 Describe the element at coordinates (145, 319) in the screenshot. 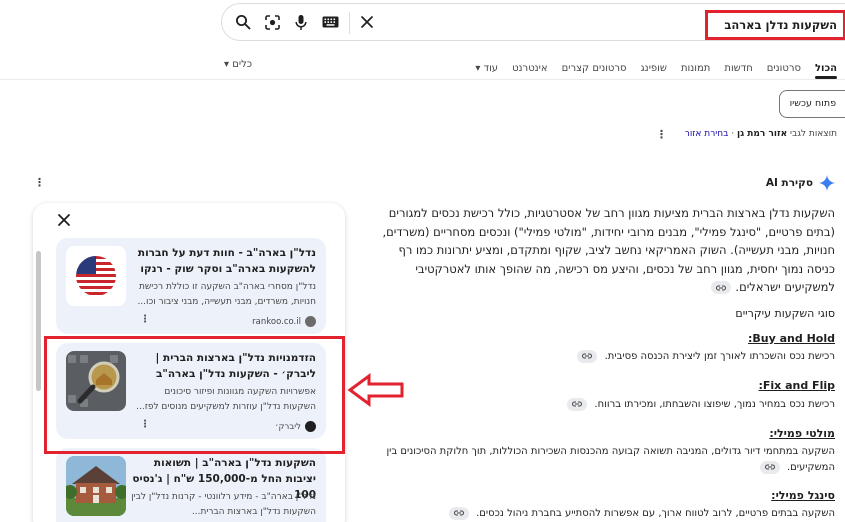

I see `source-more-icon: ⋮` at that location.